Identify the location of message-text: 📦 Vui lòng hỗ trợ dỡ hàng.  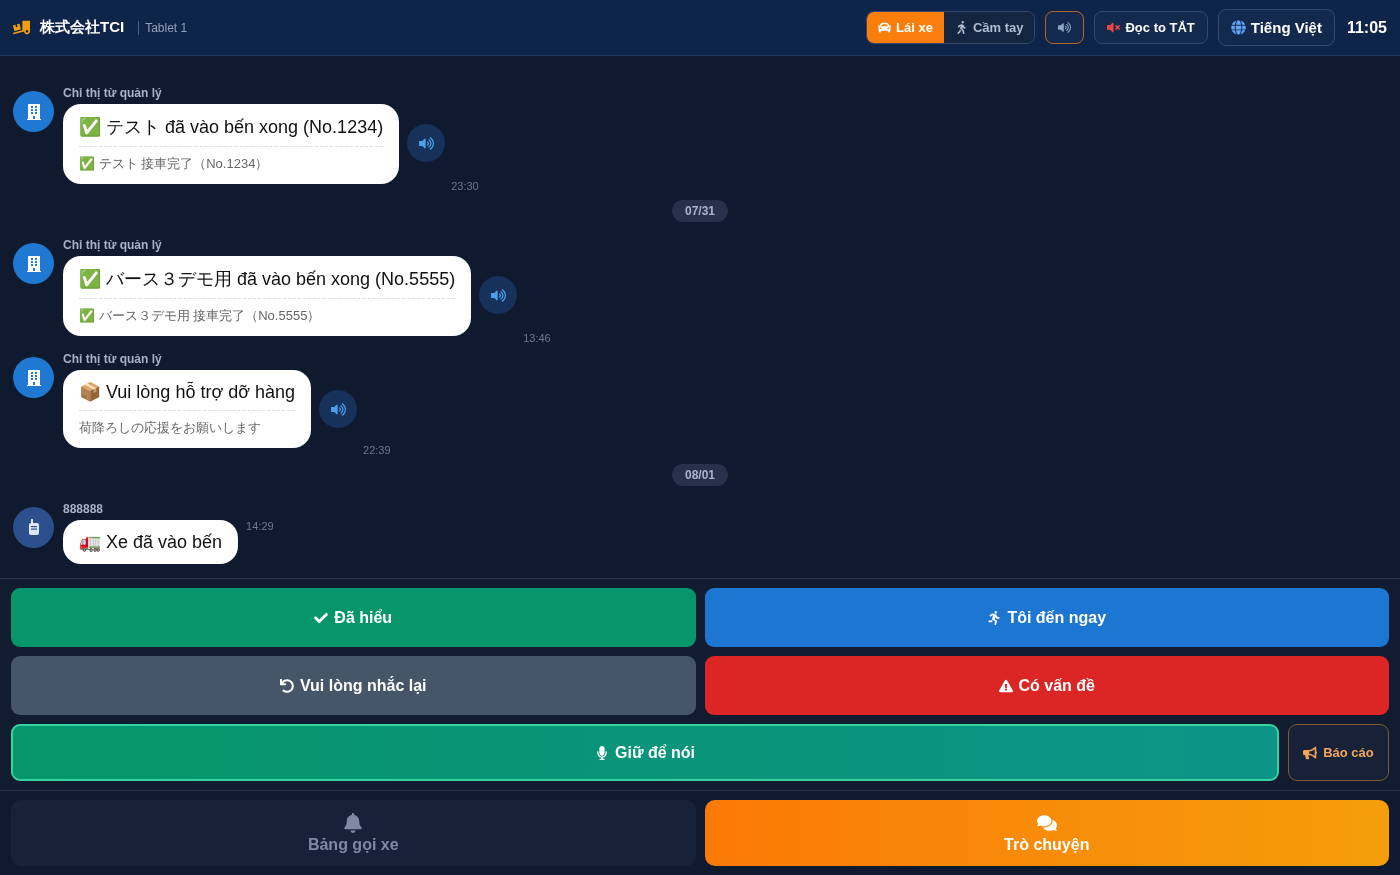
(187, 392).